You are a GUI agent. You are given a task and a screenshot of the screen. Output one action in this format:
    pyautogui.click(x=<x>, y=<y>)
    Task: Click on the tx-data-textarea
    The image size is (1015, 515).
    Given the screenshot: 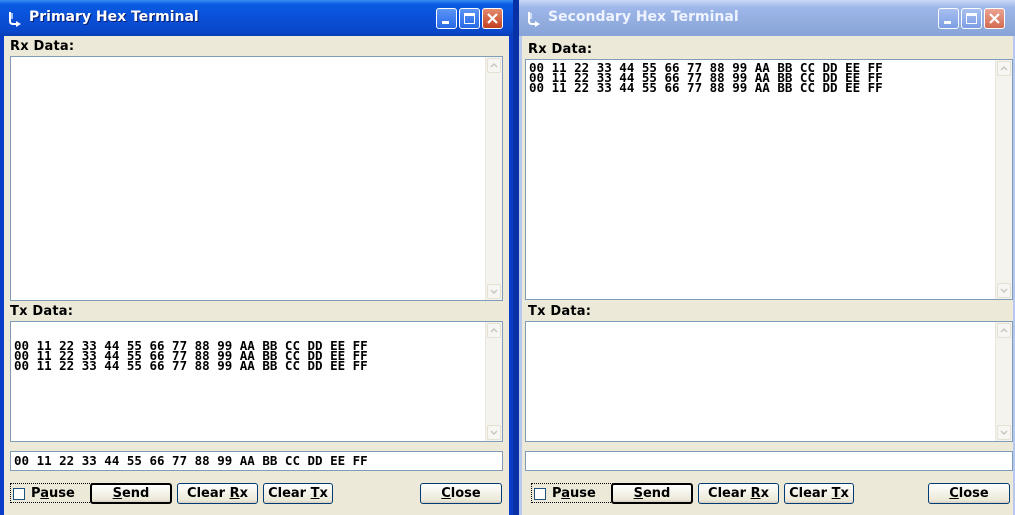 What is the action you would take?
    pyautogui.click(x=769, y=381)
    